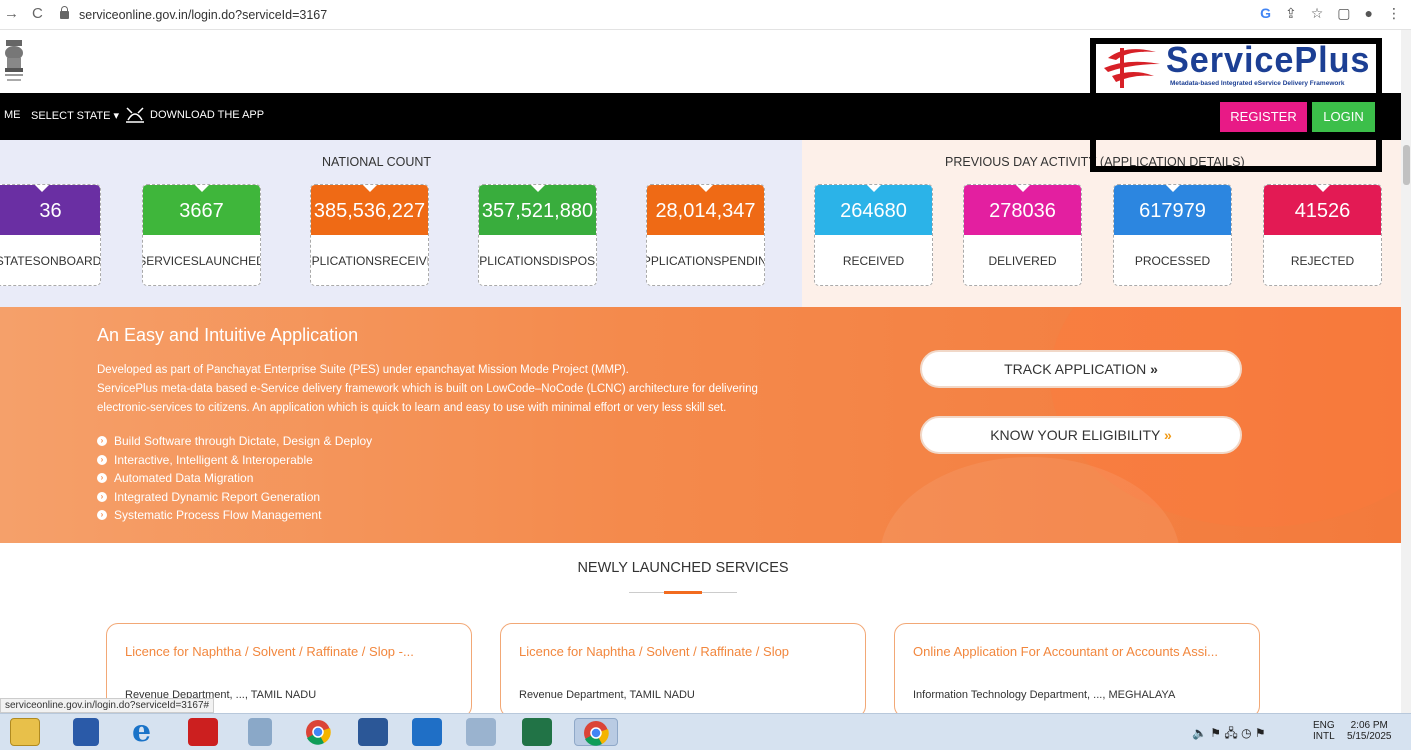 Image resolution: width=1411 pixels, height=752 pixels. I want to click on stat-label: DELIVERED, so click(1022, 260).